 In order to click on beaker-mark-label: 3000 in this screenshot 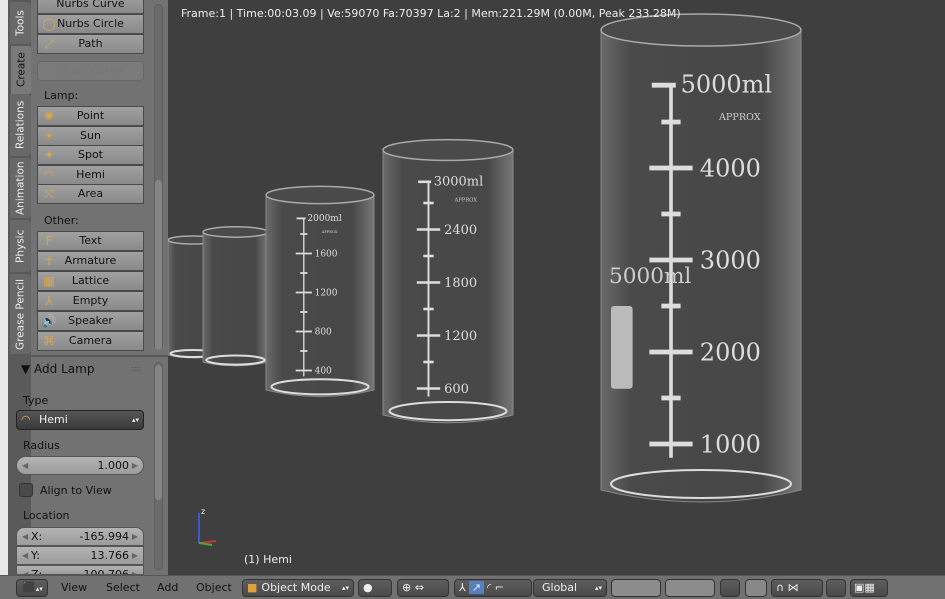, I will do `click(730, 260)`.